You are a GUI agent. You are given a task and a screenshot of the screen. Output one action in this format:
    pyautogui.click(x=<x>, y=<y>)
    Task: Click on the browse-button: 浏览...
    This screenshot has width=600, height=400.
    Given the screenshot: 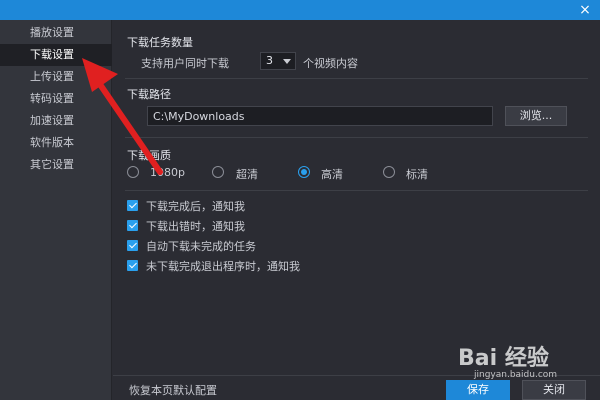 What is the action you would take?
    pyautogui.click(x=536, y=116)
    